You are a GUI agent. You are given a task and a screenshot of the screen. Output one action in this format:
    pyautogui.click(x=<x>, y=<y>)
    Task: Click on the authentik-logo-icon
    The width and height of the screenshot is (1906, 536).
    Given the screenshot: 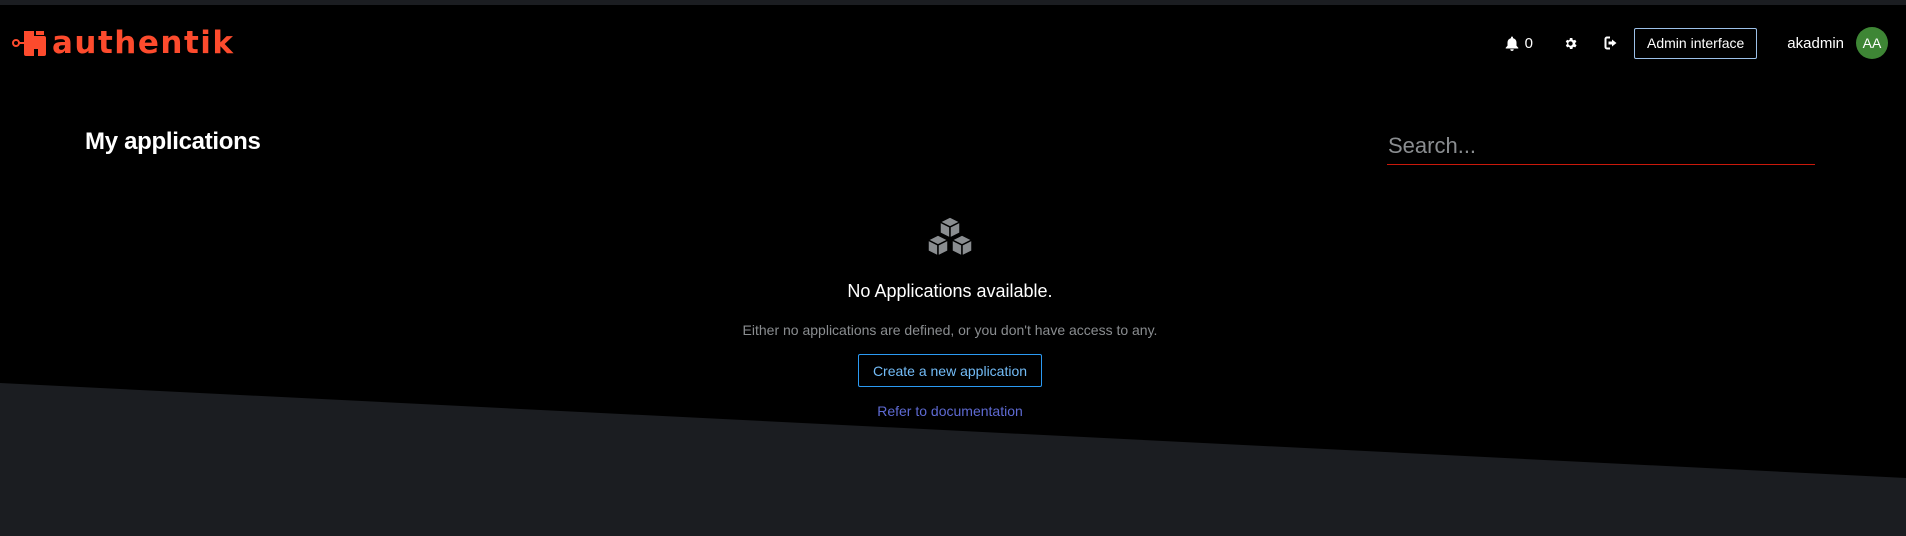 What is the action you would take?
    pyautogui.click(x=29, y=43)
    